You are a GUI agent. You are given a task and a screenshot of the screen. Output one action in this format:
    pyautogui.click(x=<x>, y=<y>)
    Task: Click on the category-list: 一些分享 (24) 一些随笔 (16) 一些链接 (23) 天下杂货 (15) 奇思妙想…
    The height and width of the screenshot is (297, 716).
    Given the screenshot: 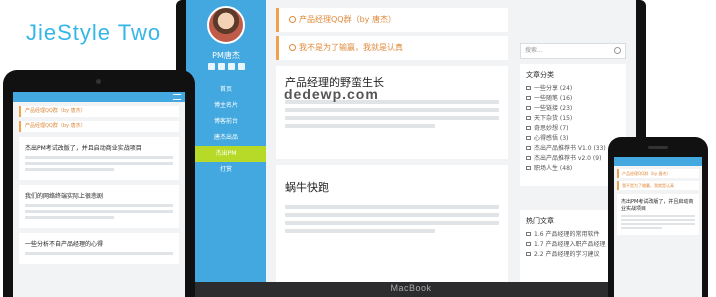 What is the action you would take?
    pyautogui.click(x=573, y=129)
    